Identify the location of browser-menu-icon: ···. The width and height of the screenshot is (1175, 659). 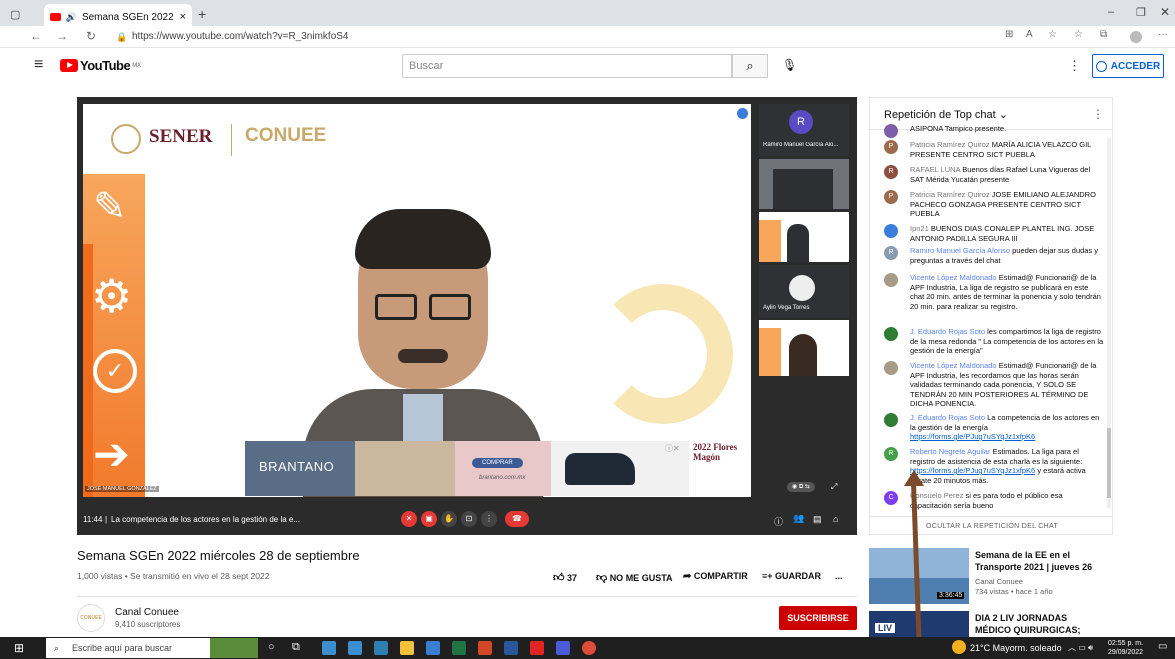
(1163, 34).